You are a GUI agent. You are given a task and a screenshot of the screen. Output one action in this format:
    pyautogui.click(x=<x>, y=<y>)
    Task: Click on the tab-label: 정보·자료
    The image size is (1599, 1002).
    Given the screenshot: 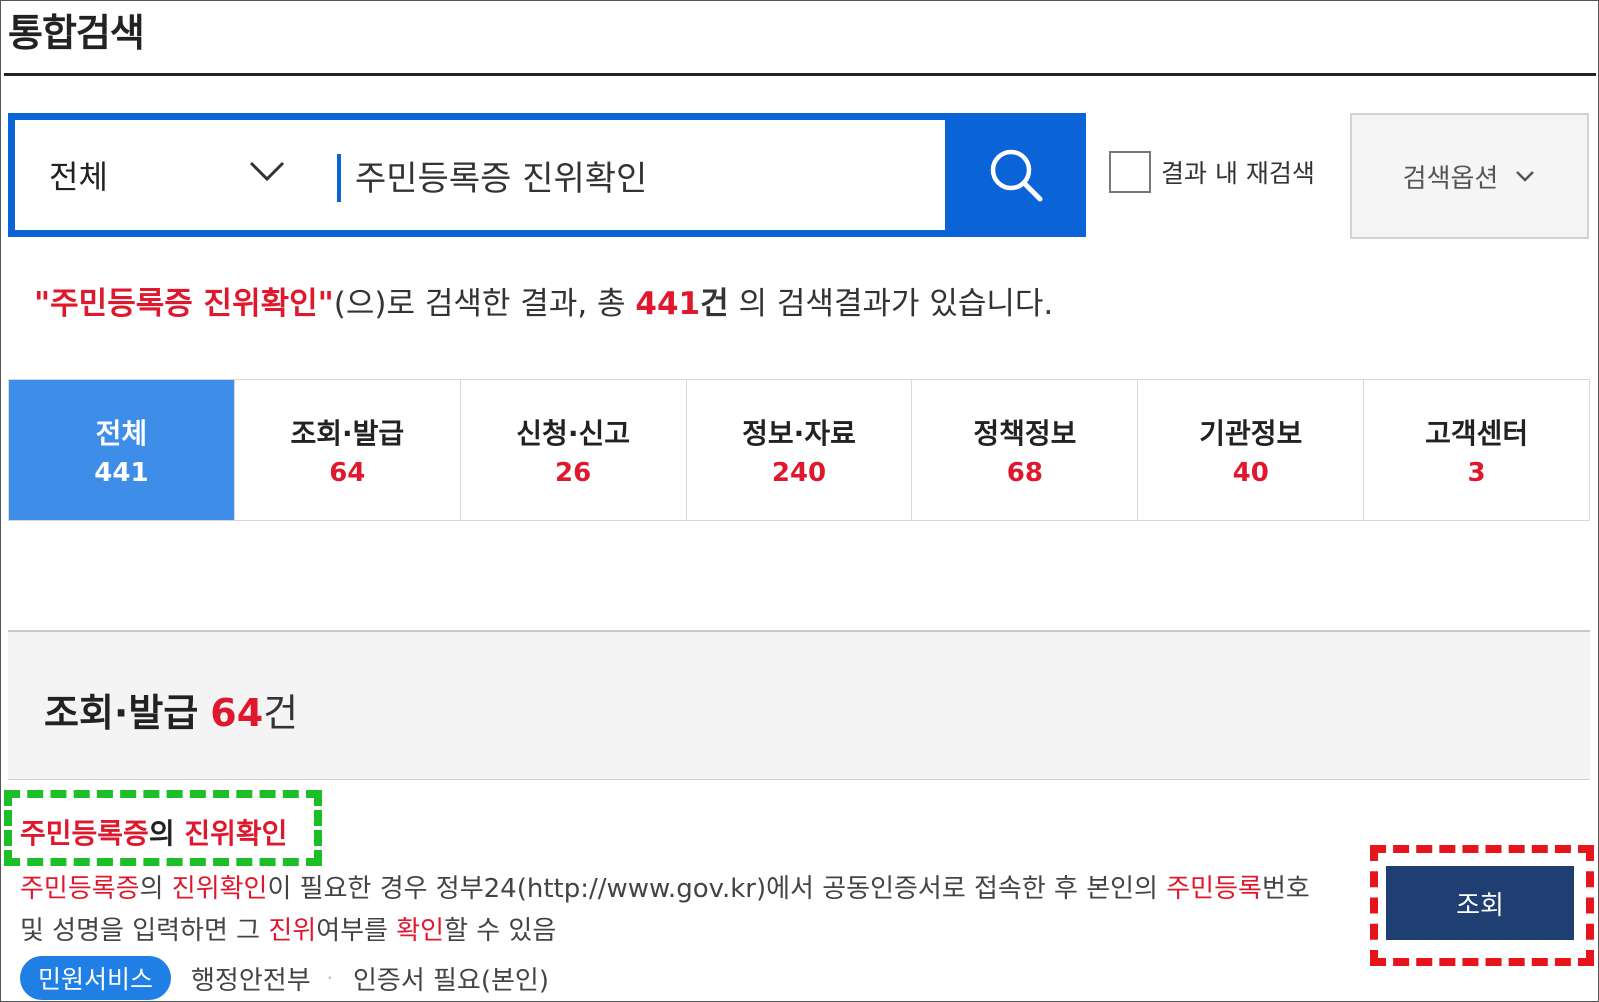 What is the action you would take?
    pyautogui.click(x=799, y=433)
    